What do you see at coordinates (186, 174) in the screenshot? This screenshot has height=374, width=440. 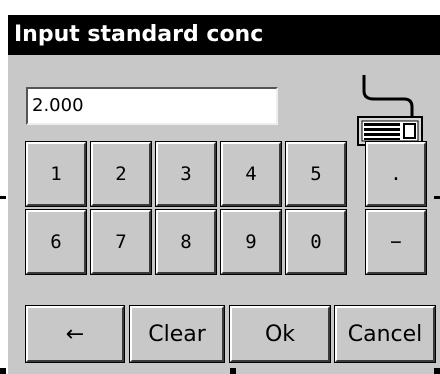 I see `key-3: 3` at bounding box center [186, 174].